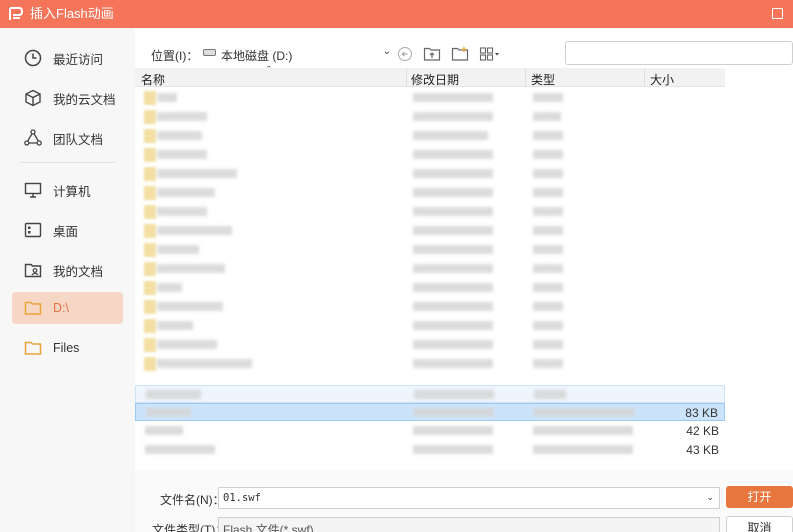 Image resolution: width=793 pixels, height=532 pixels. Describe the element at coordinates (490, 54) in the screenshot. I see `view-menu-button` at that location.